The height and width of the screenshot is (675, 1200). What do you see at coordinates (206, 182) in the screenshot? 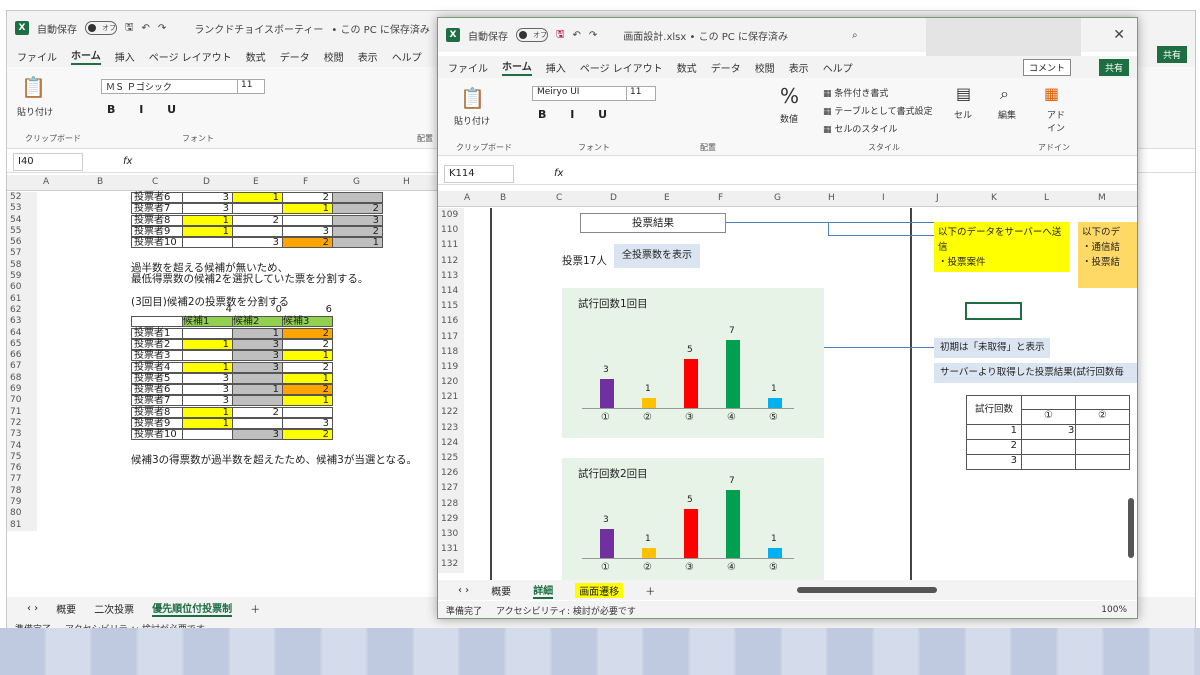
I see `bg-col-d: D` at bounding box center [206, 182].